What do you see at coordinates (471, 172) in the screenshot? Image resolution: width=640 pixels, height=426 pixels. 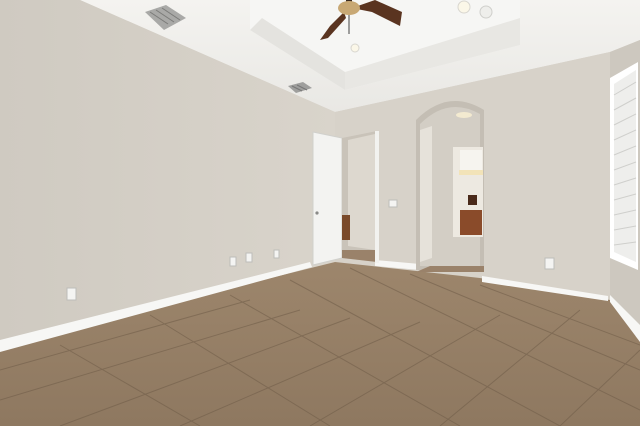 I see `vanity-light-icon` at bounding box center [471, 172].